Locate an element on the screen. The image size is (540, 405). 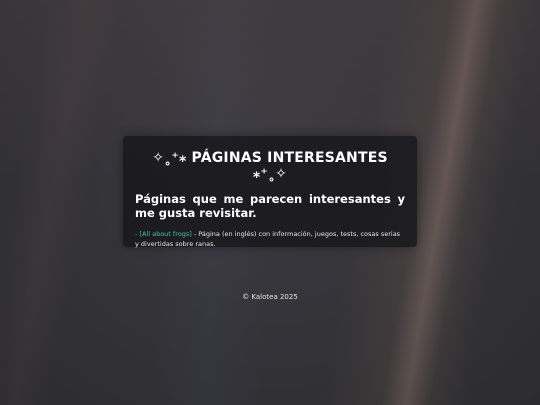
all-about-frogs-link: [All about frogs] is located at coordinates (165, 234).